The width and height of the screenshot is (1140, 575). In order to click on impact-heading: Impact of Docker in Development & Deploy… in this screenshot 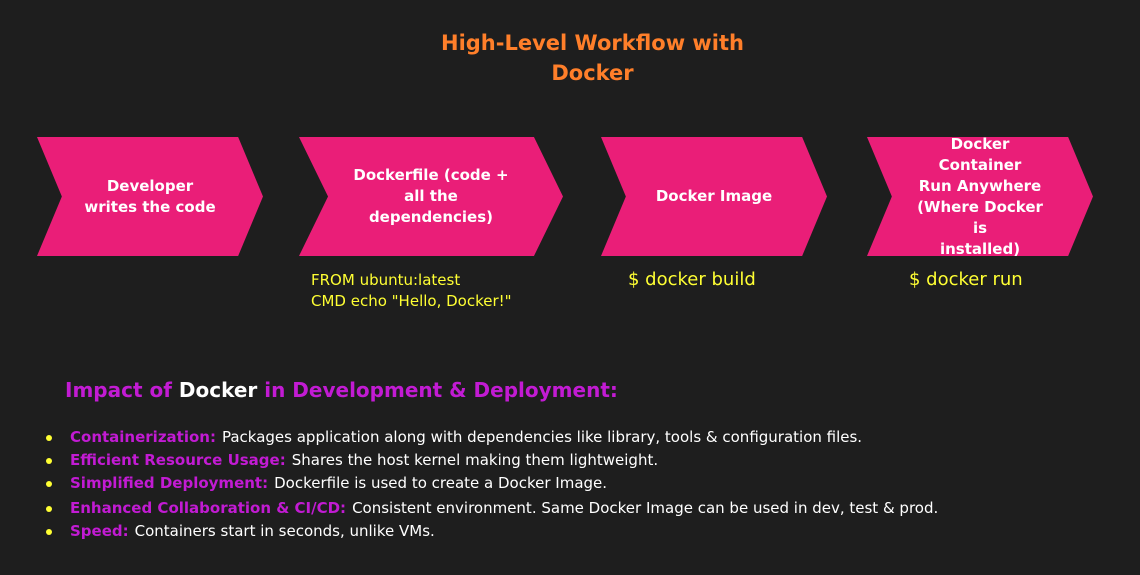, I will do `click(341, 390)`.